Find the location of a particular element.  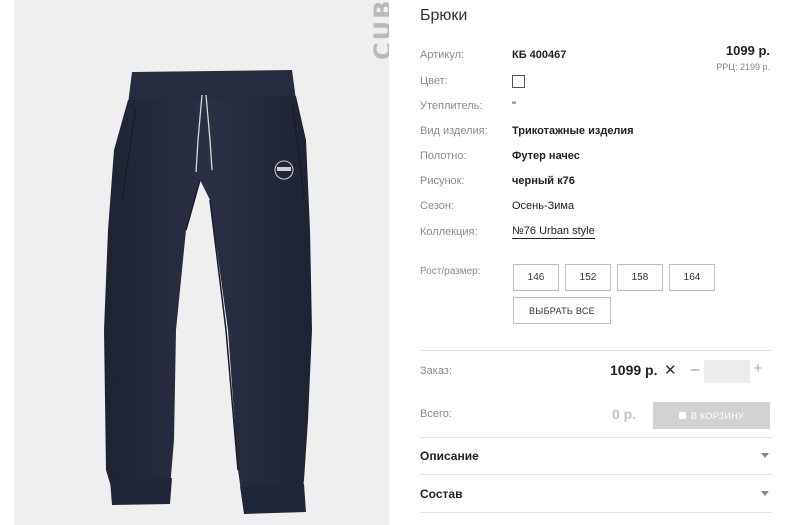

spec-value: " is located at coordinates (514, 106).